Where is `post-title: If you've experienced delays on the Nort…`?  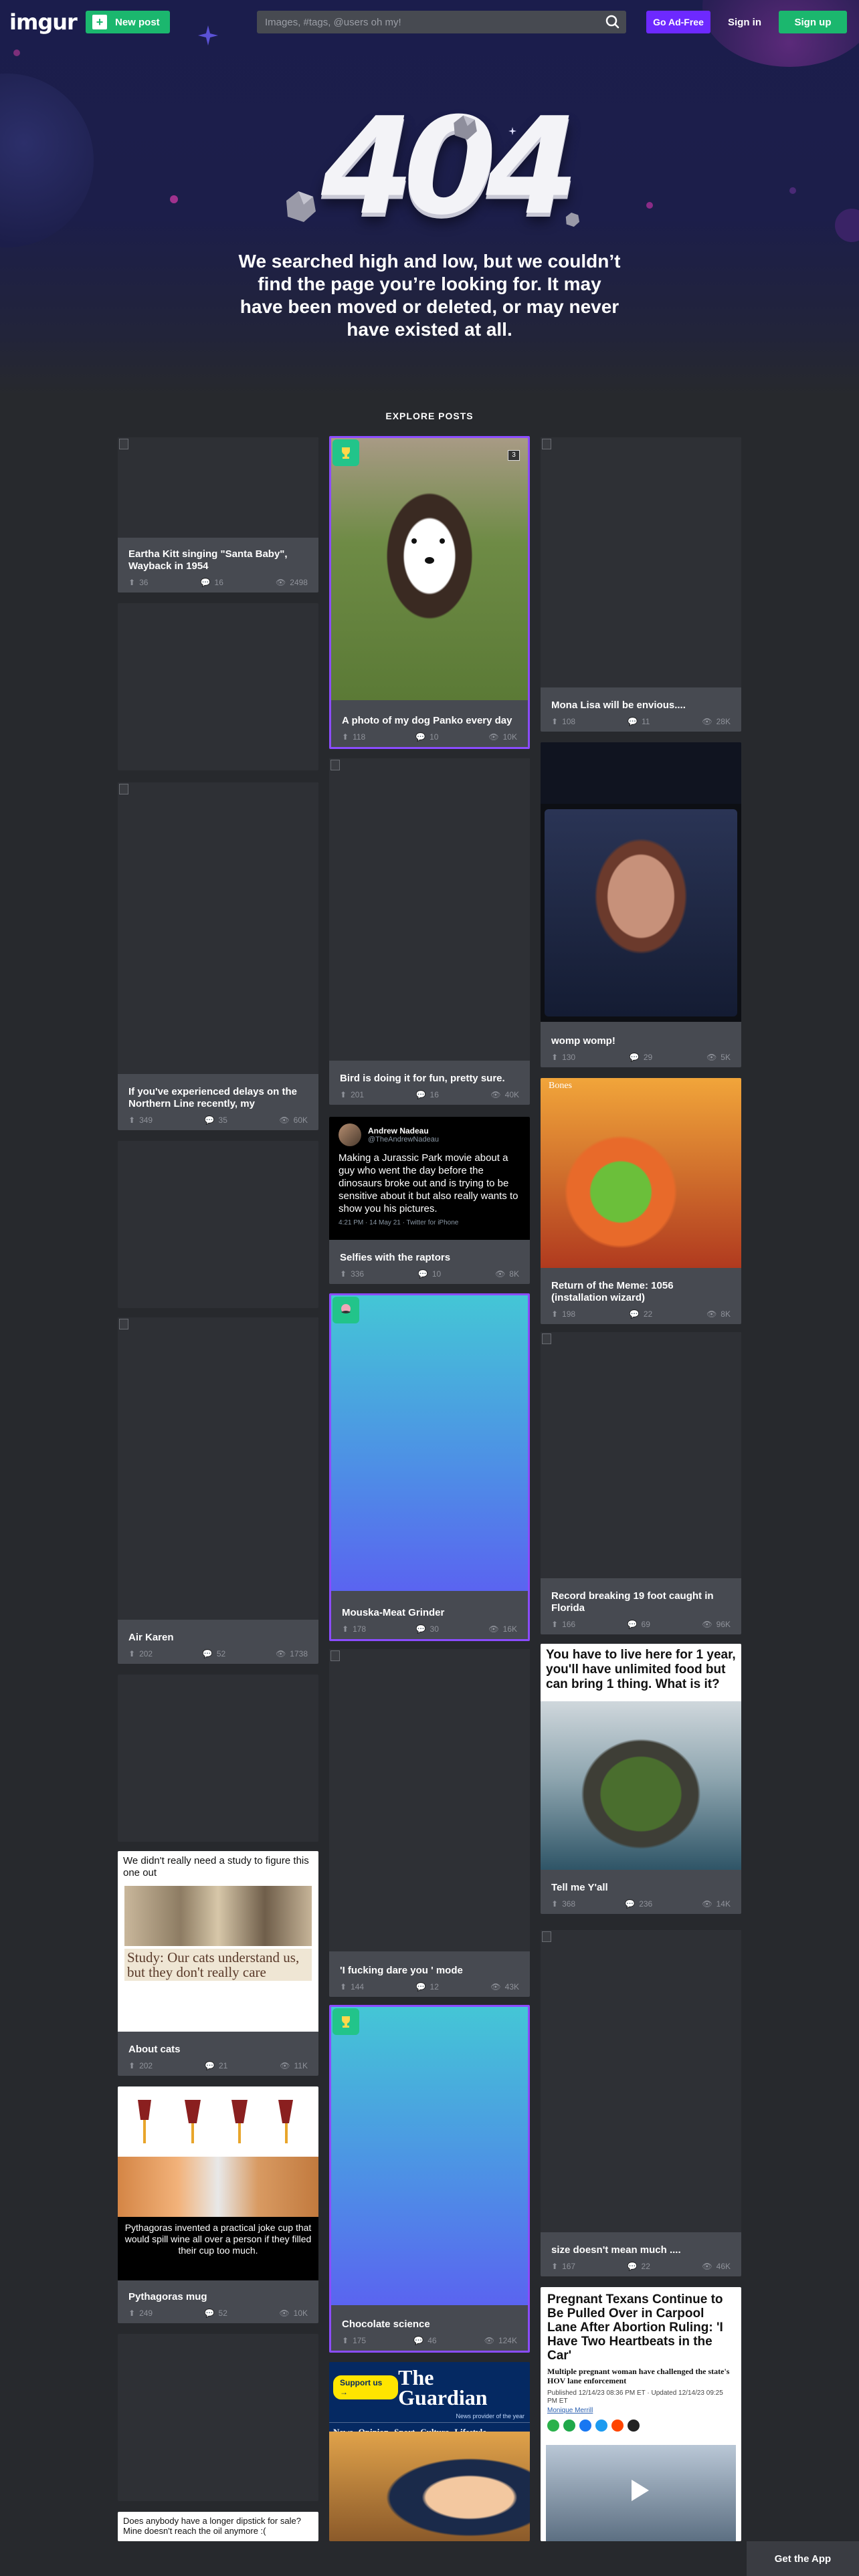
post-title: If you've experienced delays on the Nort… is located at coordinates (212, 1097).